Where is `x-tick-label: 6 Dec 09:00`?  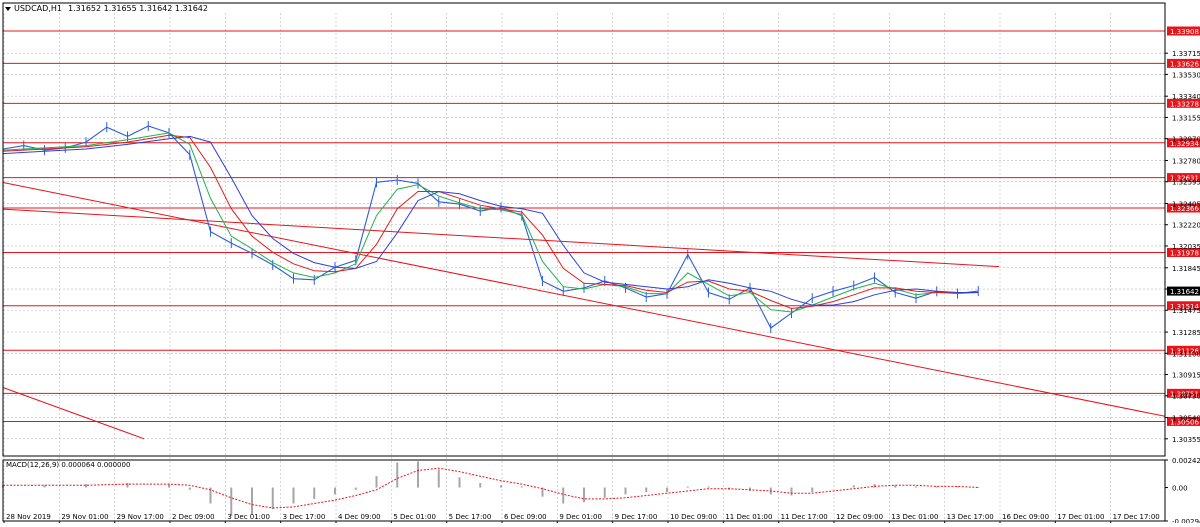
x-tick-label: 6 Dec 09:00 is located at coordinates (525, 517).